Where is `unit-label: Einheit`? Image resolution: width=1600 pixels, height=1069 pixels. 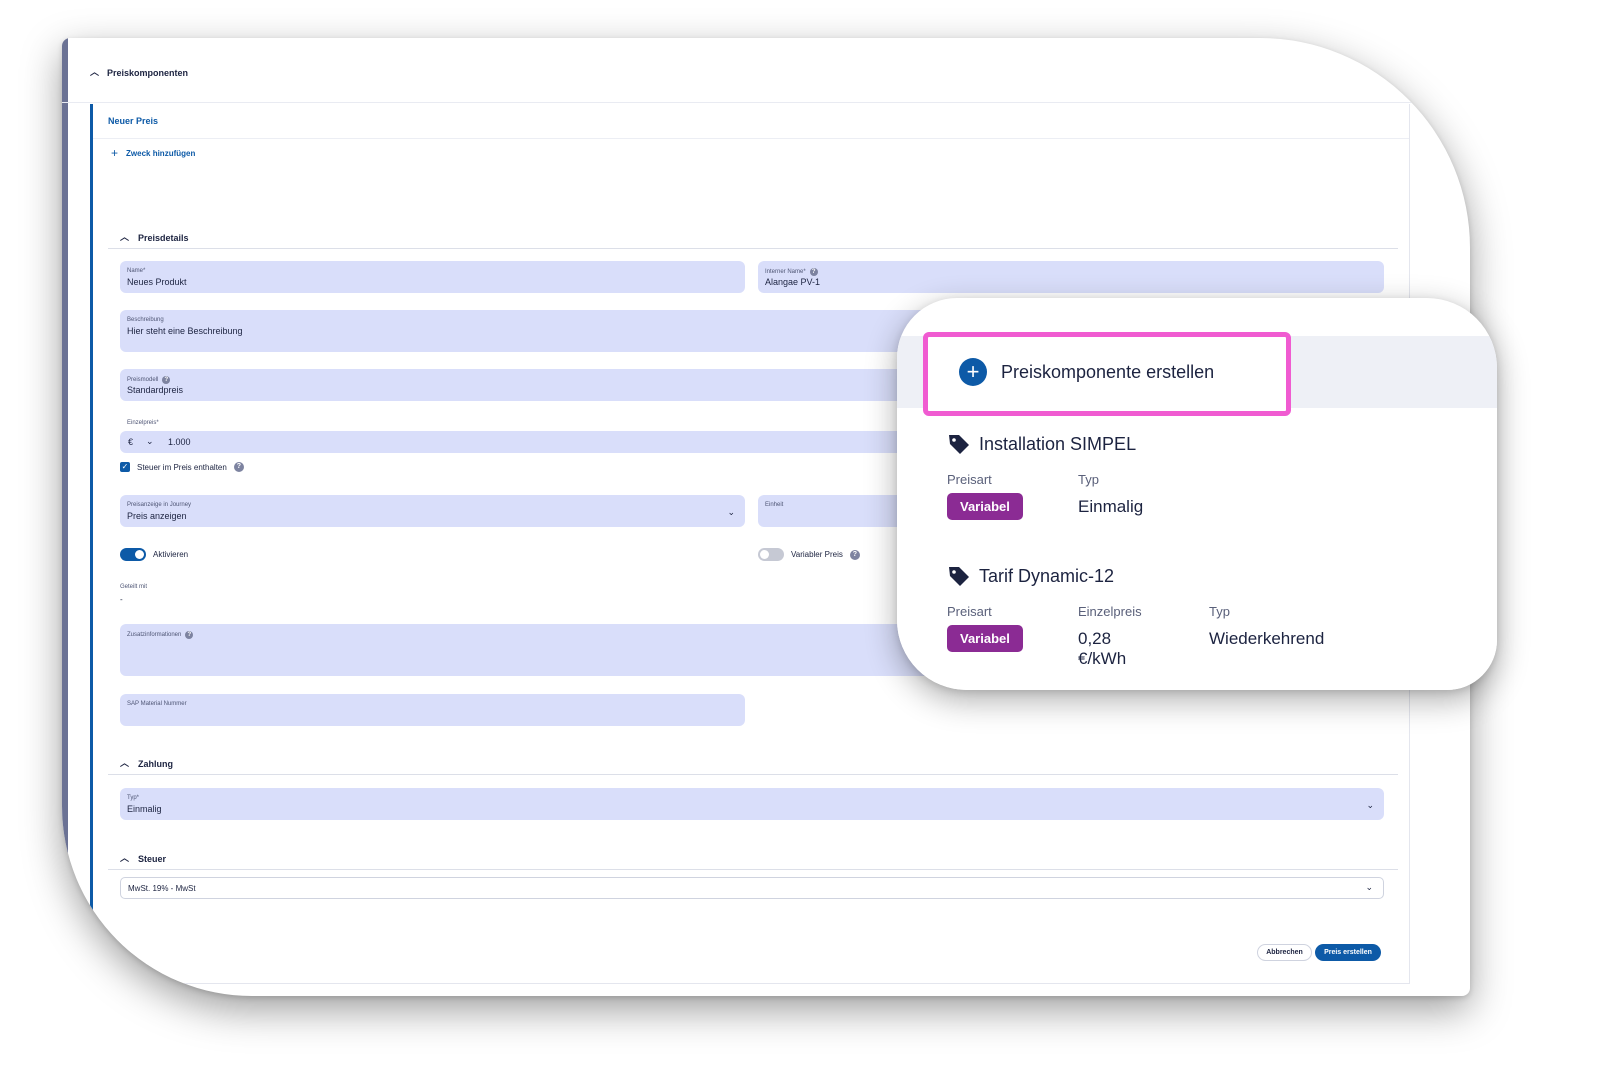 unit-label: Einheit is located at coordinates (774, 505).